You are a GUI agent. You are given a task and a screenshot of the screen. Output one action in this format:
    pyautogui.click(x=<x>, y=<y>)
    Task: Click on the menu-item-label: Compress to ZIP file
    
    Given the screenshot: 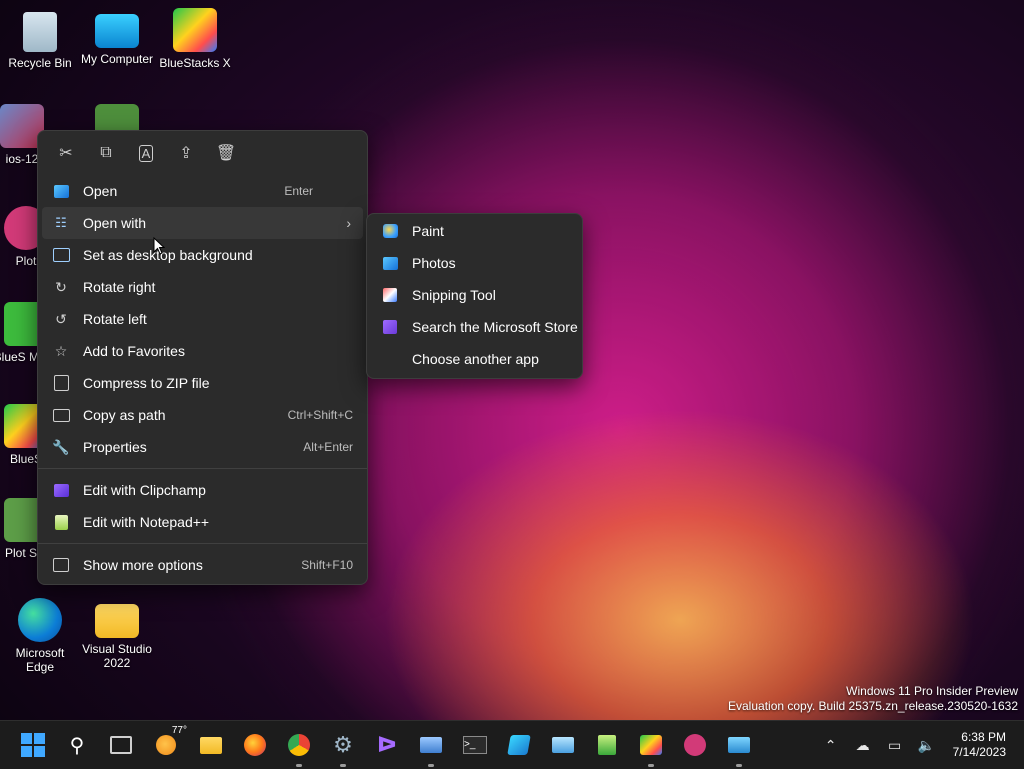 What is the action you would take?
    pyautogui.click(x=146, y=383)
    